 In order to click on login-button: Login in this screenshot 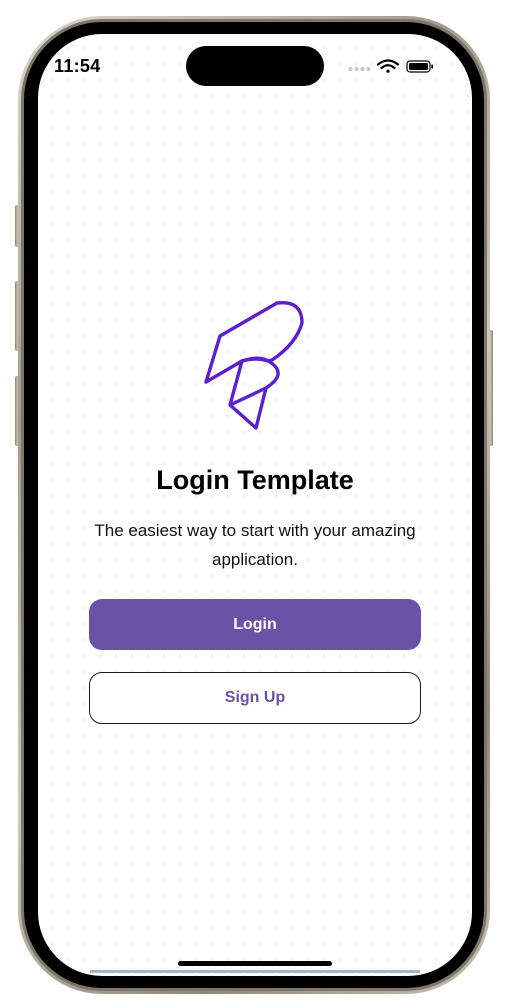, I will do `click(255, 624)`.